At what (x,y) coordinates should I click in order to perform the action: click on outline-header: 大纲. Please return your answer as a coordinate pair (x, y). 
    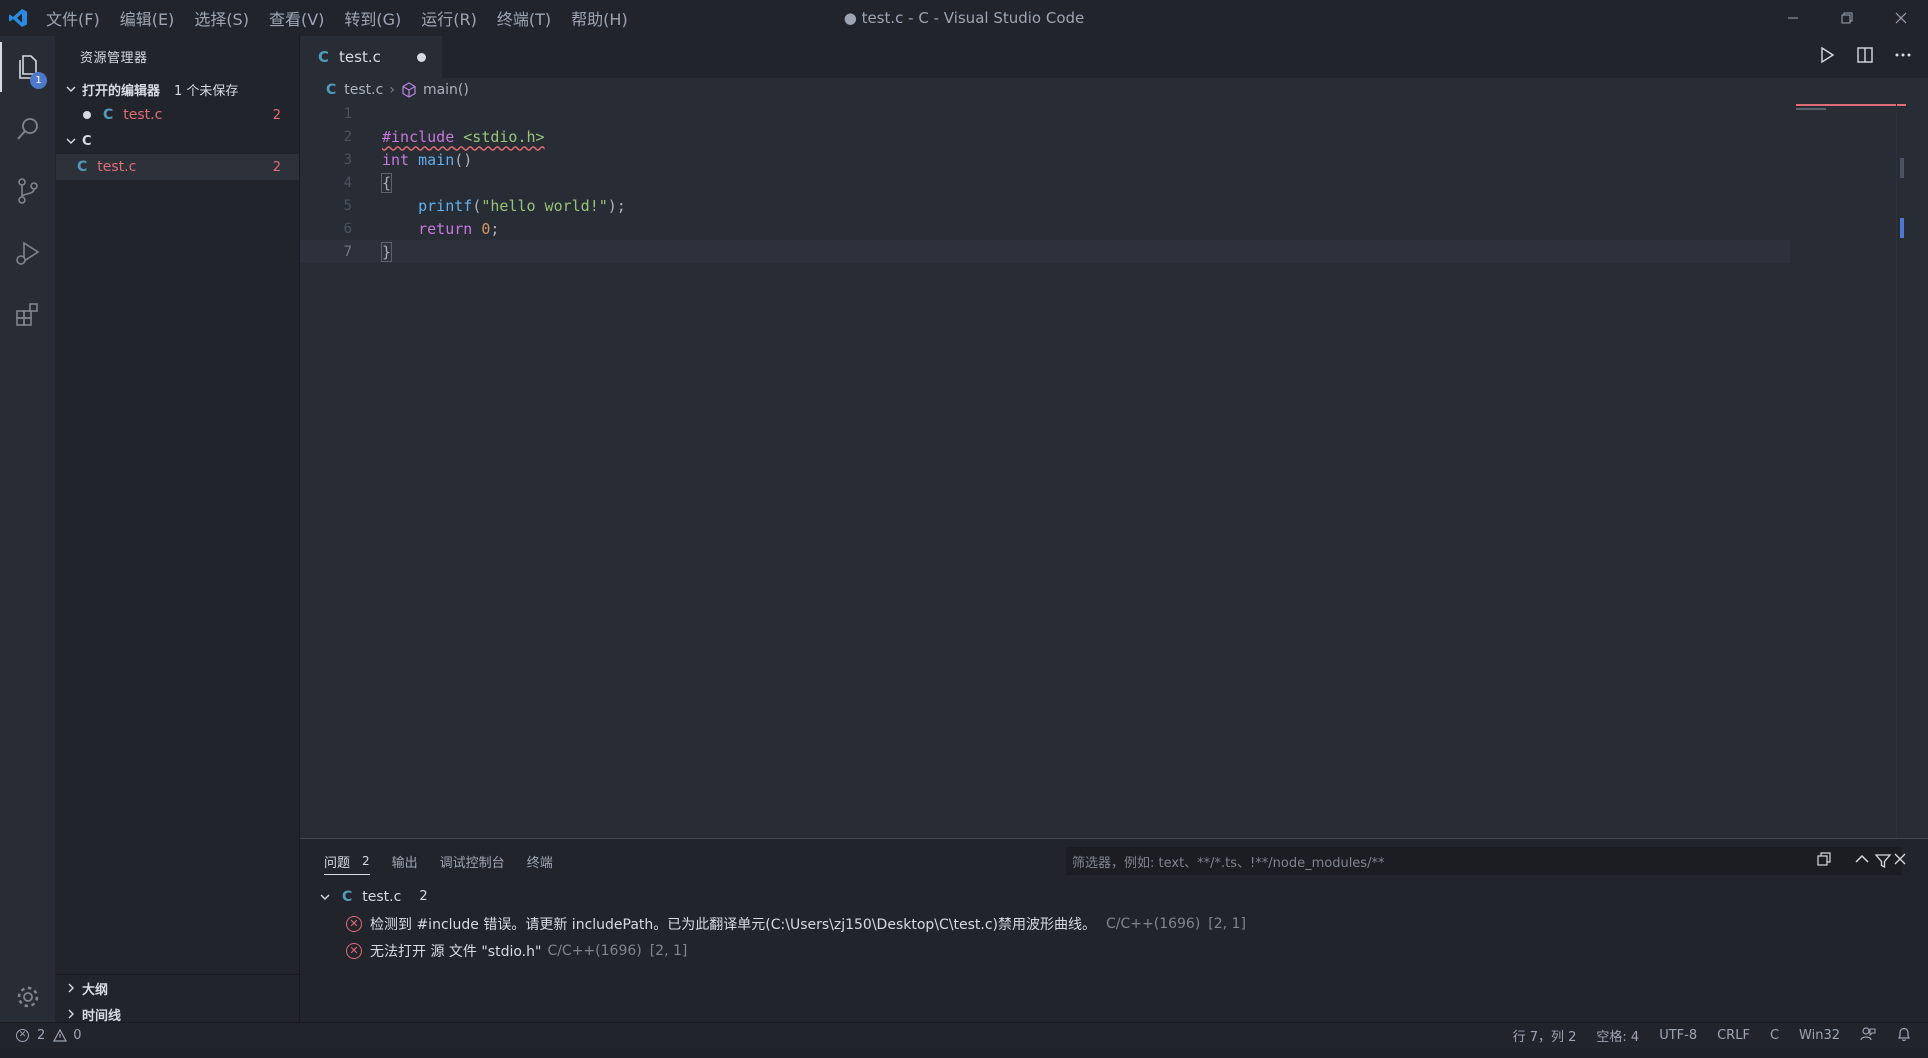
    Looking at the image, I should click on (178, 988).